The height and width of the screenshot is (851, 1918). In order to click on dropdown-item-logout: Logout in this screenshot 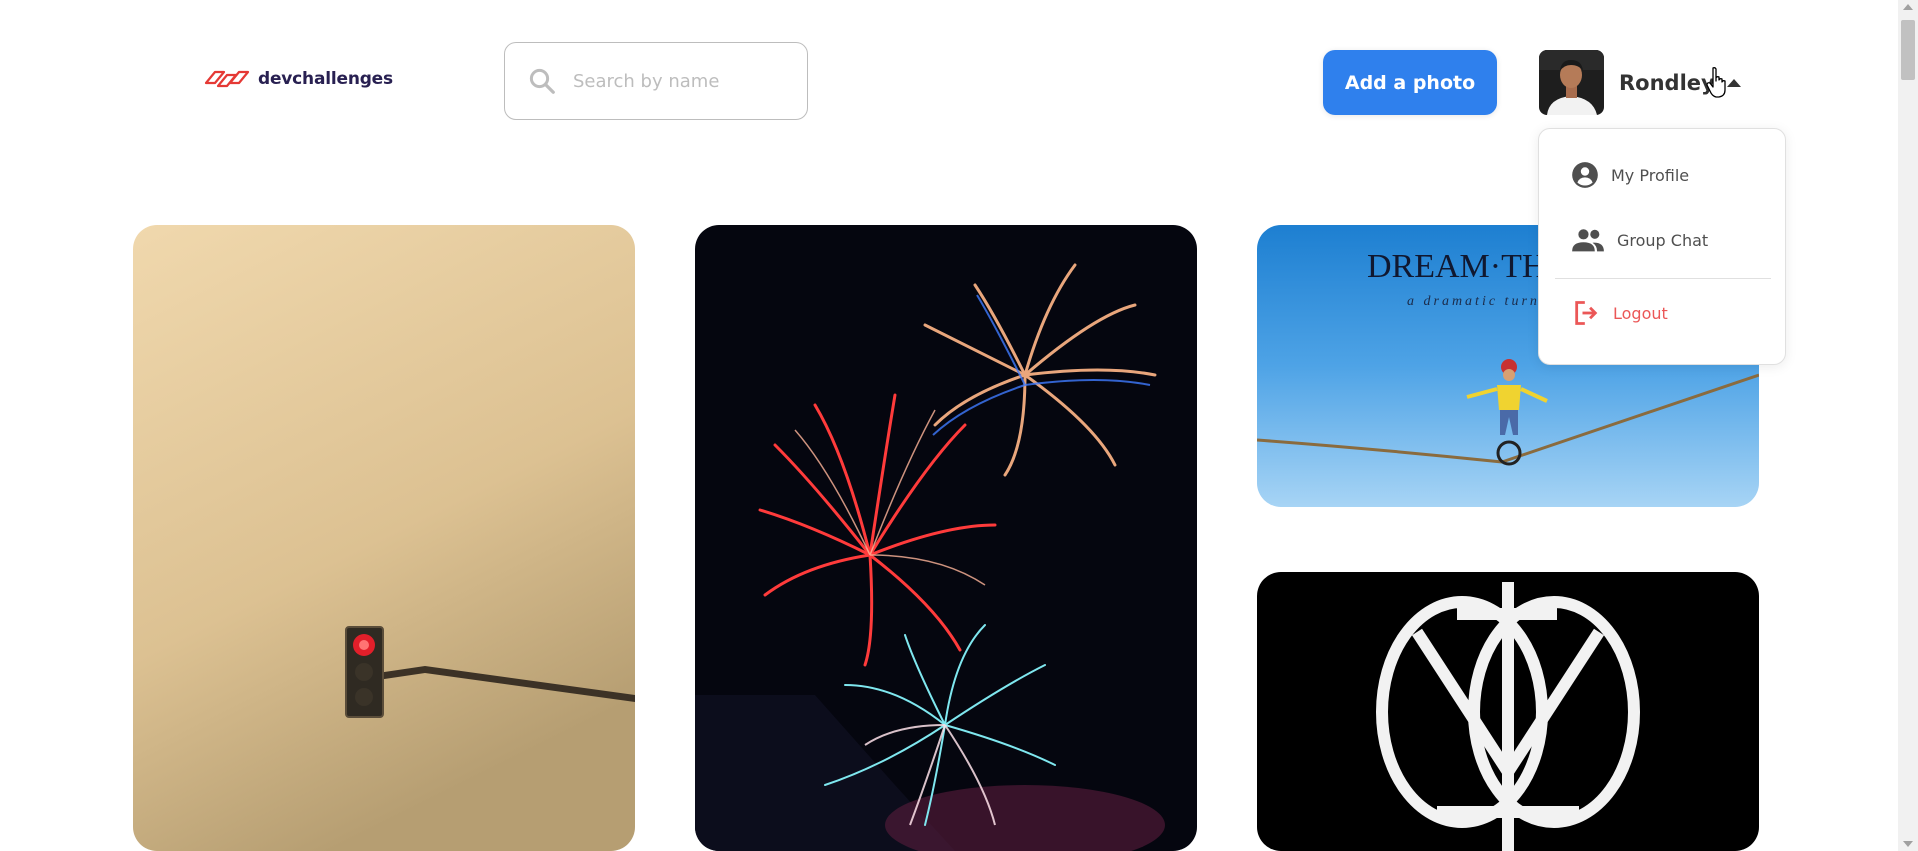, I will do `click(1619, 313)`.